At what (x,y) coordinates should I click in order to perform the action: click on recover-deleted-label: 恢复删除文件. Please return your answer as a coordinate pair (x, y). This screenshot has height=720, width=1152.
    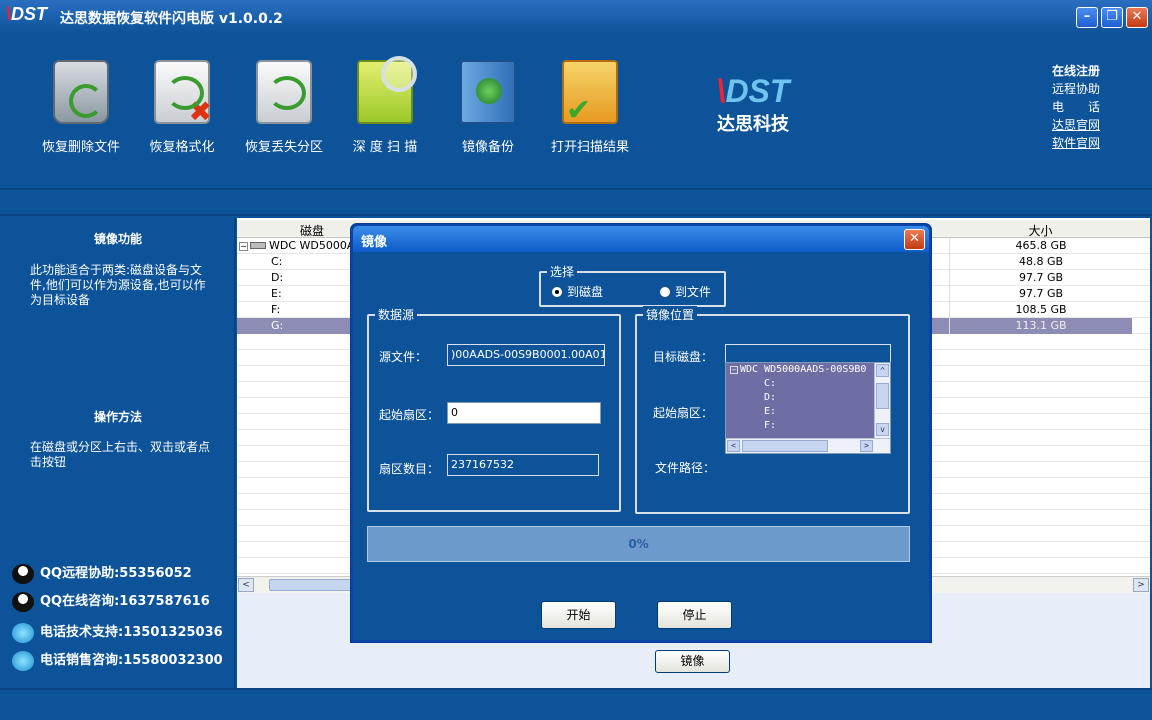
    Looking at the image, I should click on (80, 147).